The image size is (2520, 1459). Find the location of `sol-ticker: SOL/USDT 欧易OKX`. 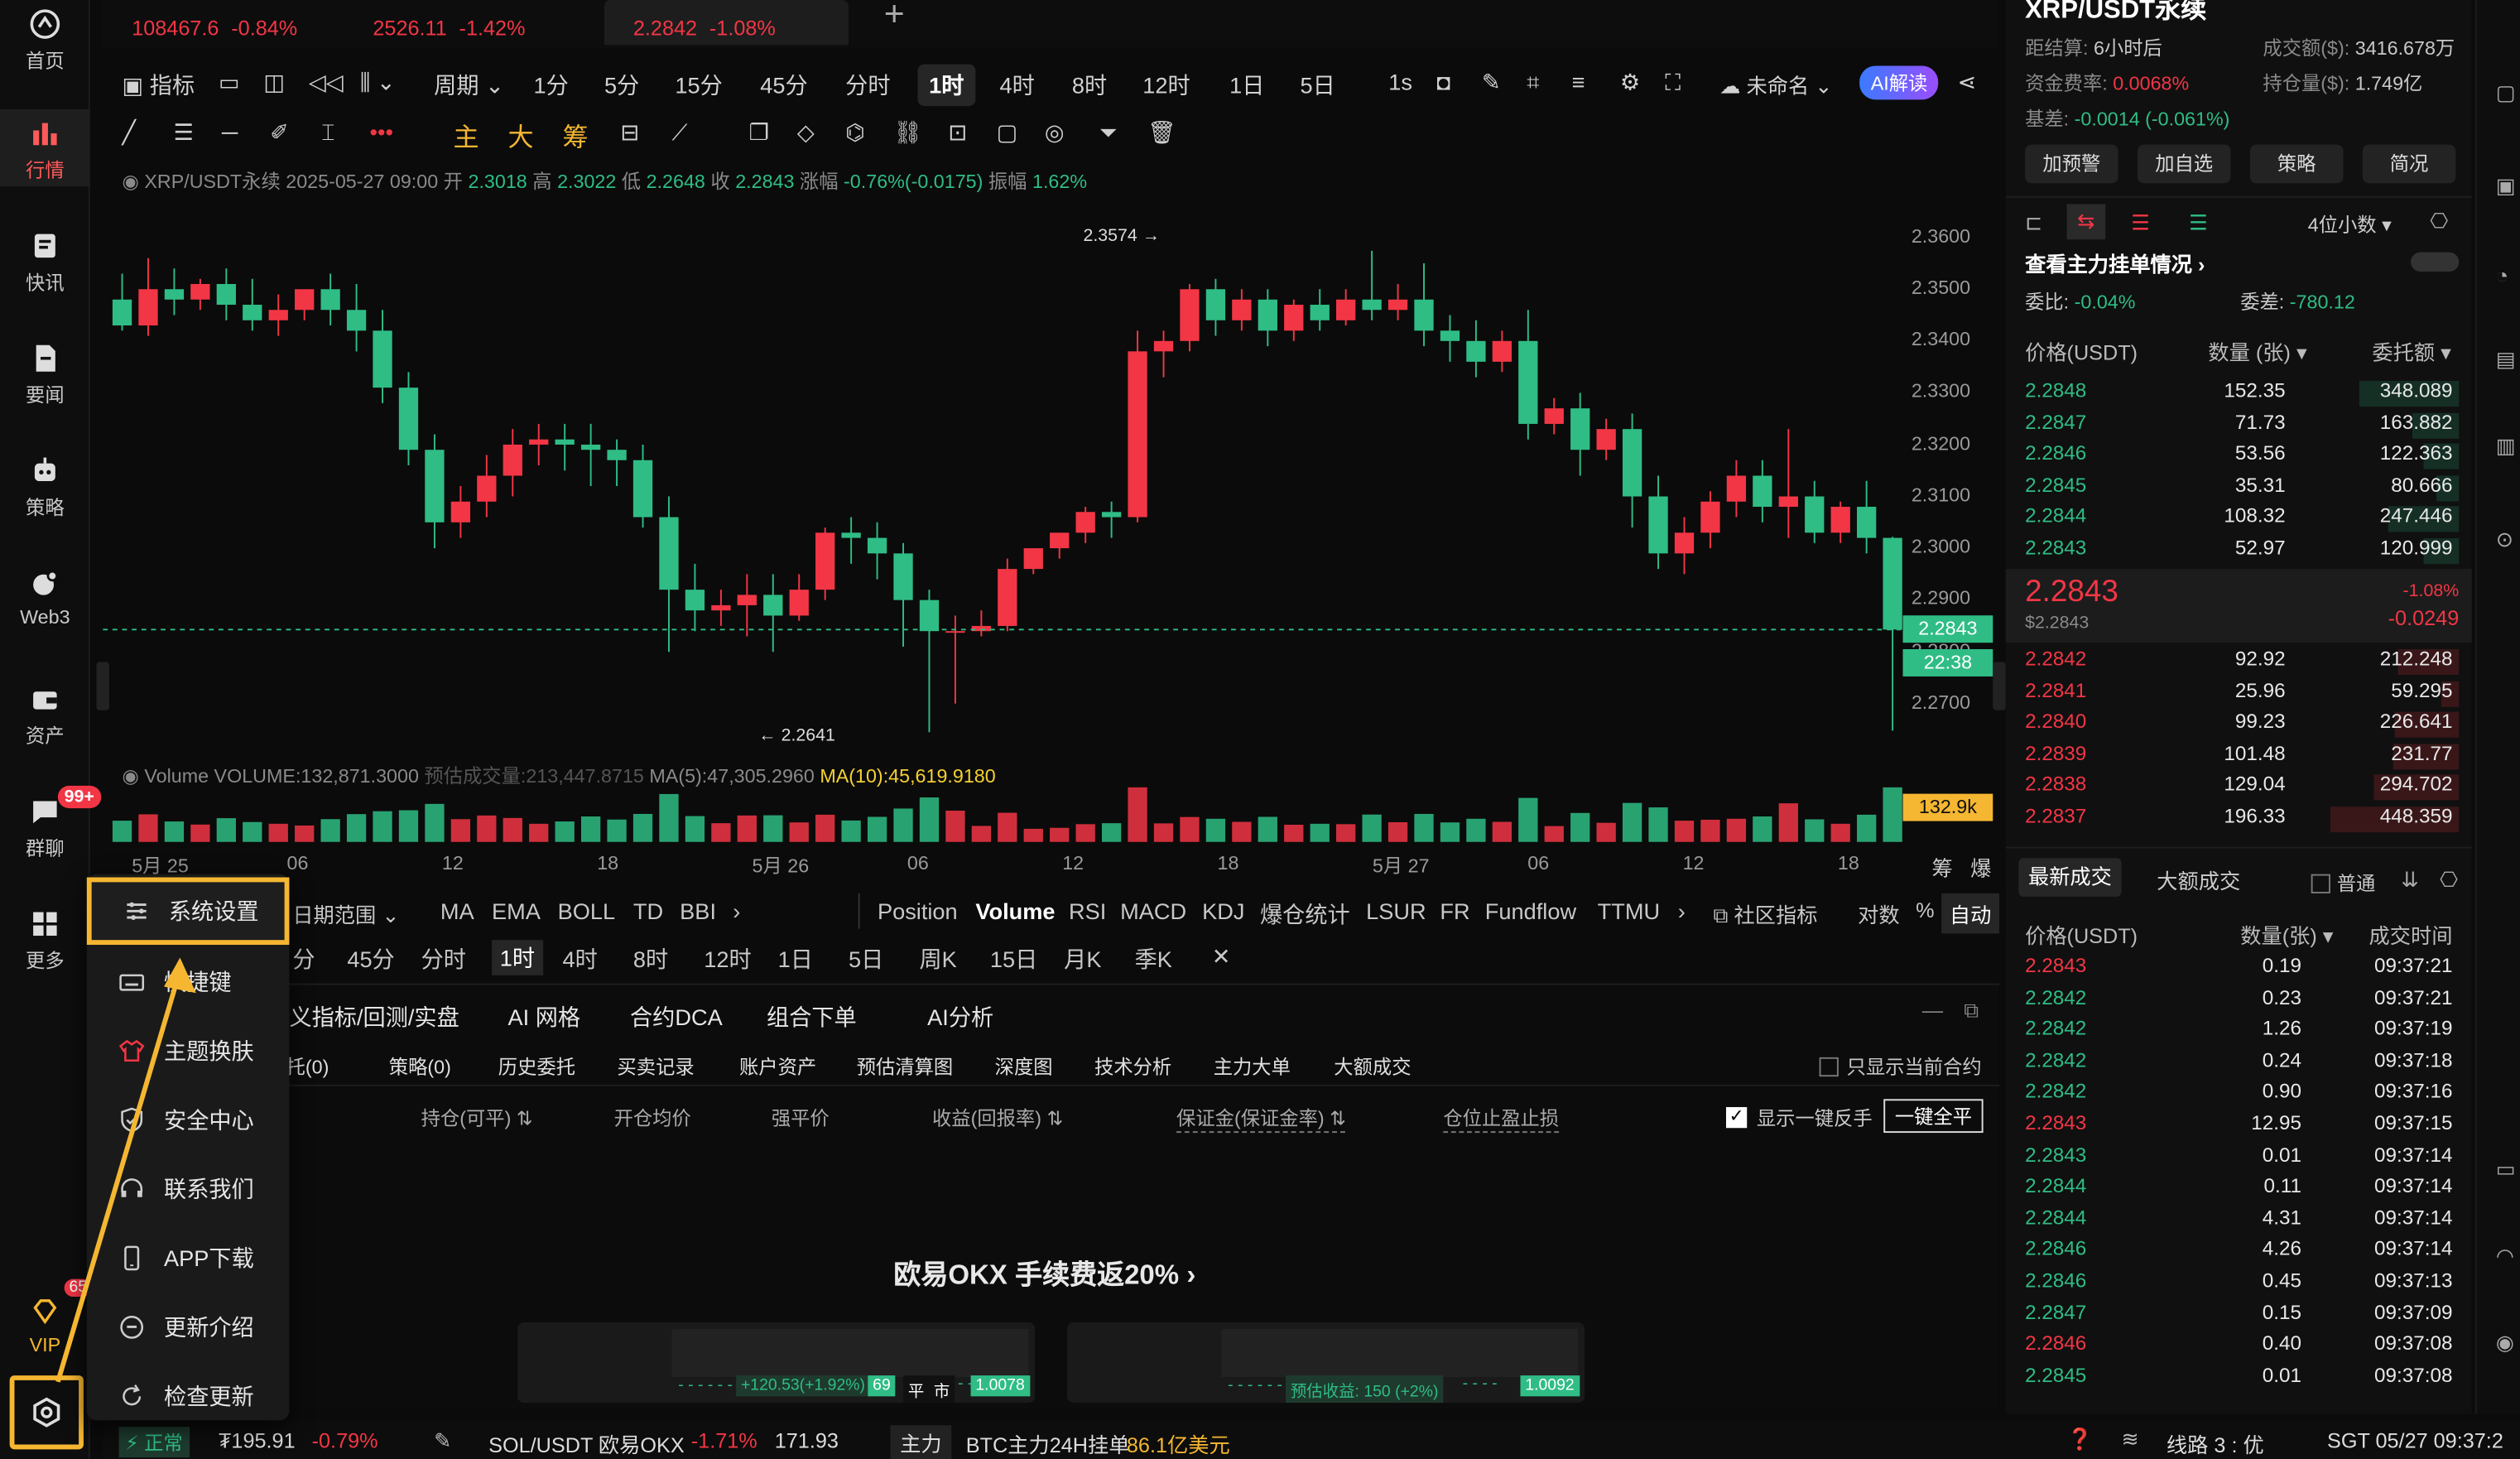

sol-ticker: SOL/USDT 欧易OKX is located at coordinates (586, 1443).